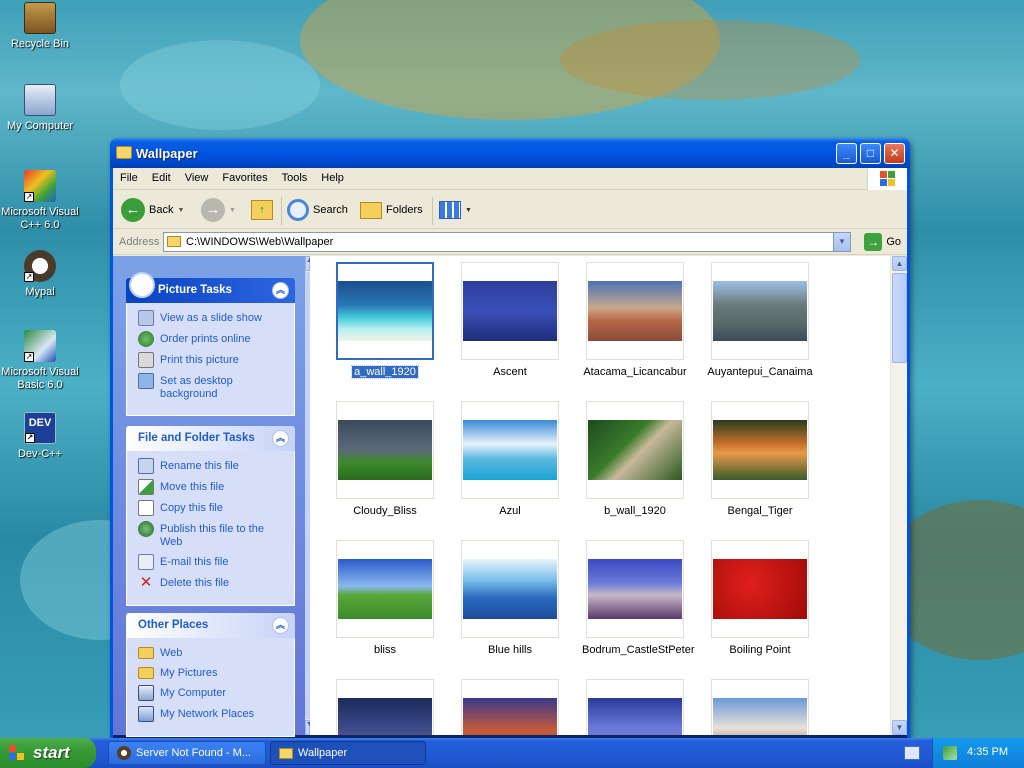 This screenshot has width=1024, height=768. I want to click on scrollbar-thumb, so click(899, 318).